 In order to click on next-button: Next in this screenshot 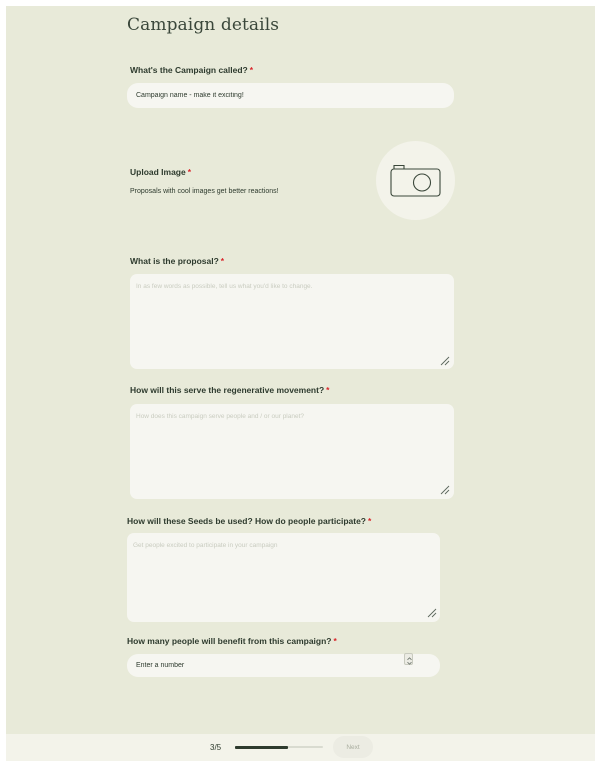, I will do `click(353, 747)`.